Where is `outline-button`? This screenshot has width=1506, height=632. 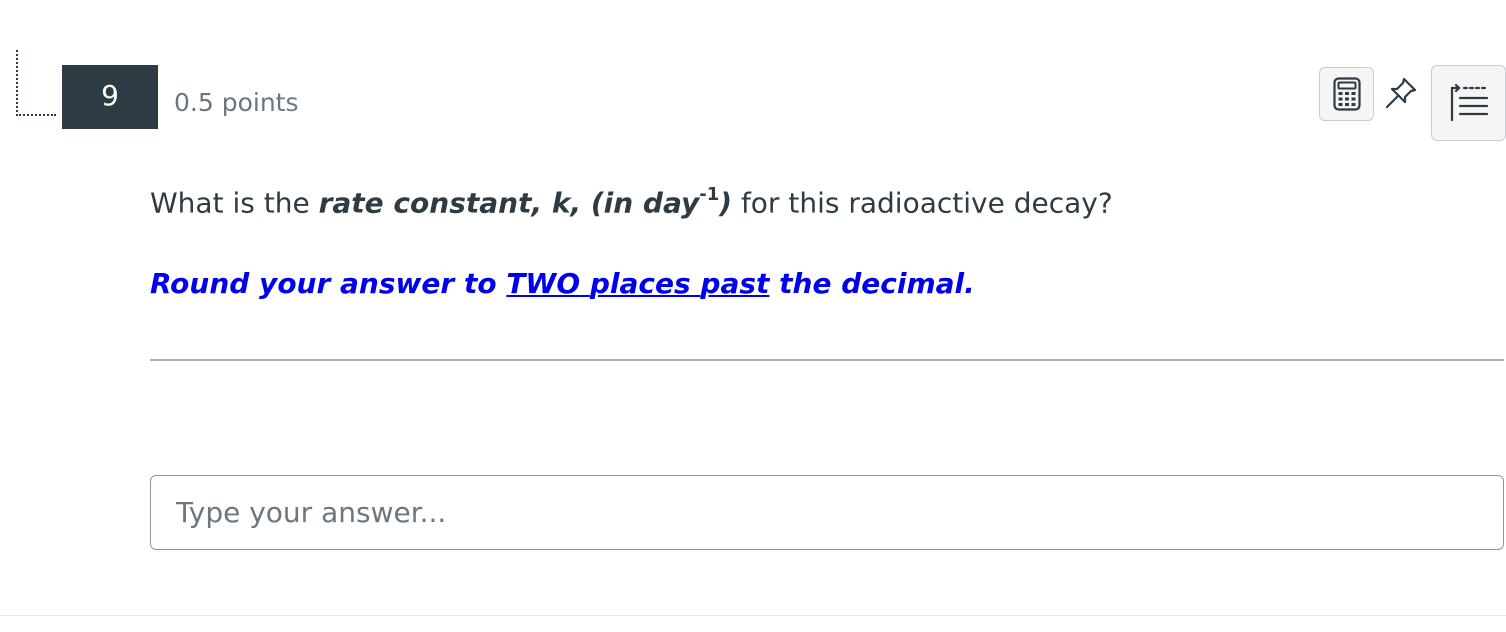 outline-button is located at coordinates (1468, 103).